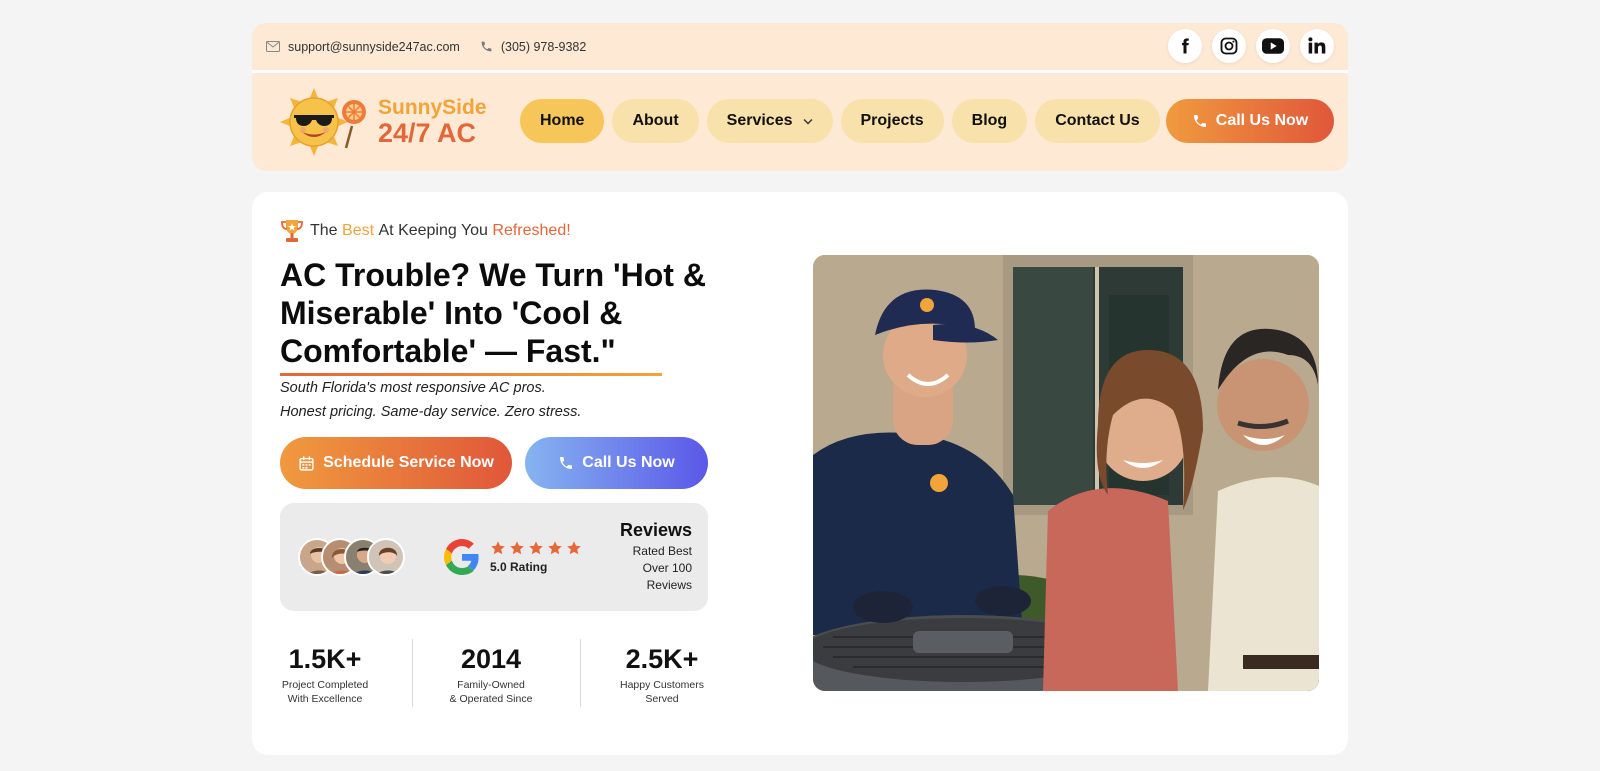 This screenshot has height=771, width=1600. Describe the element at coordinates (491, 699) in the screenshot. I see `stat-label-line2: & Operated Since` at that location.